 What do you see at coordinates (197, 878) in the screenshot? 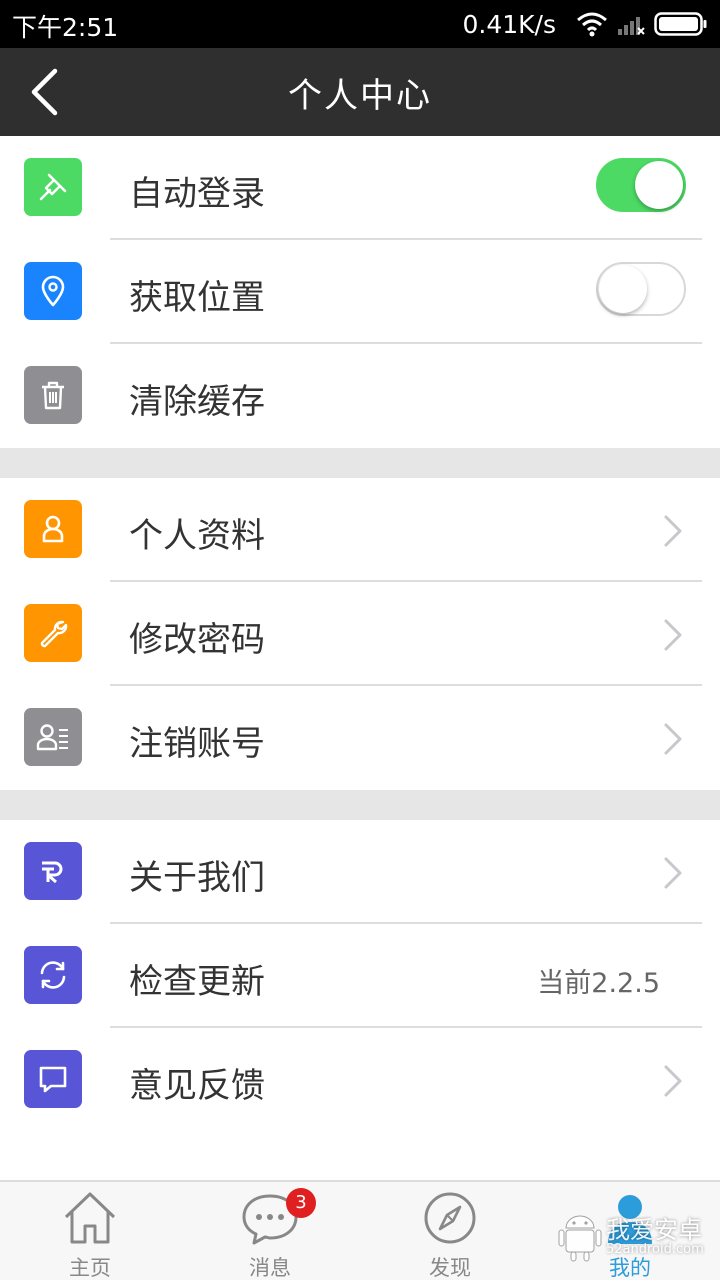
I see `row-label: 关于我们` at bounding box center [197, 878].